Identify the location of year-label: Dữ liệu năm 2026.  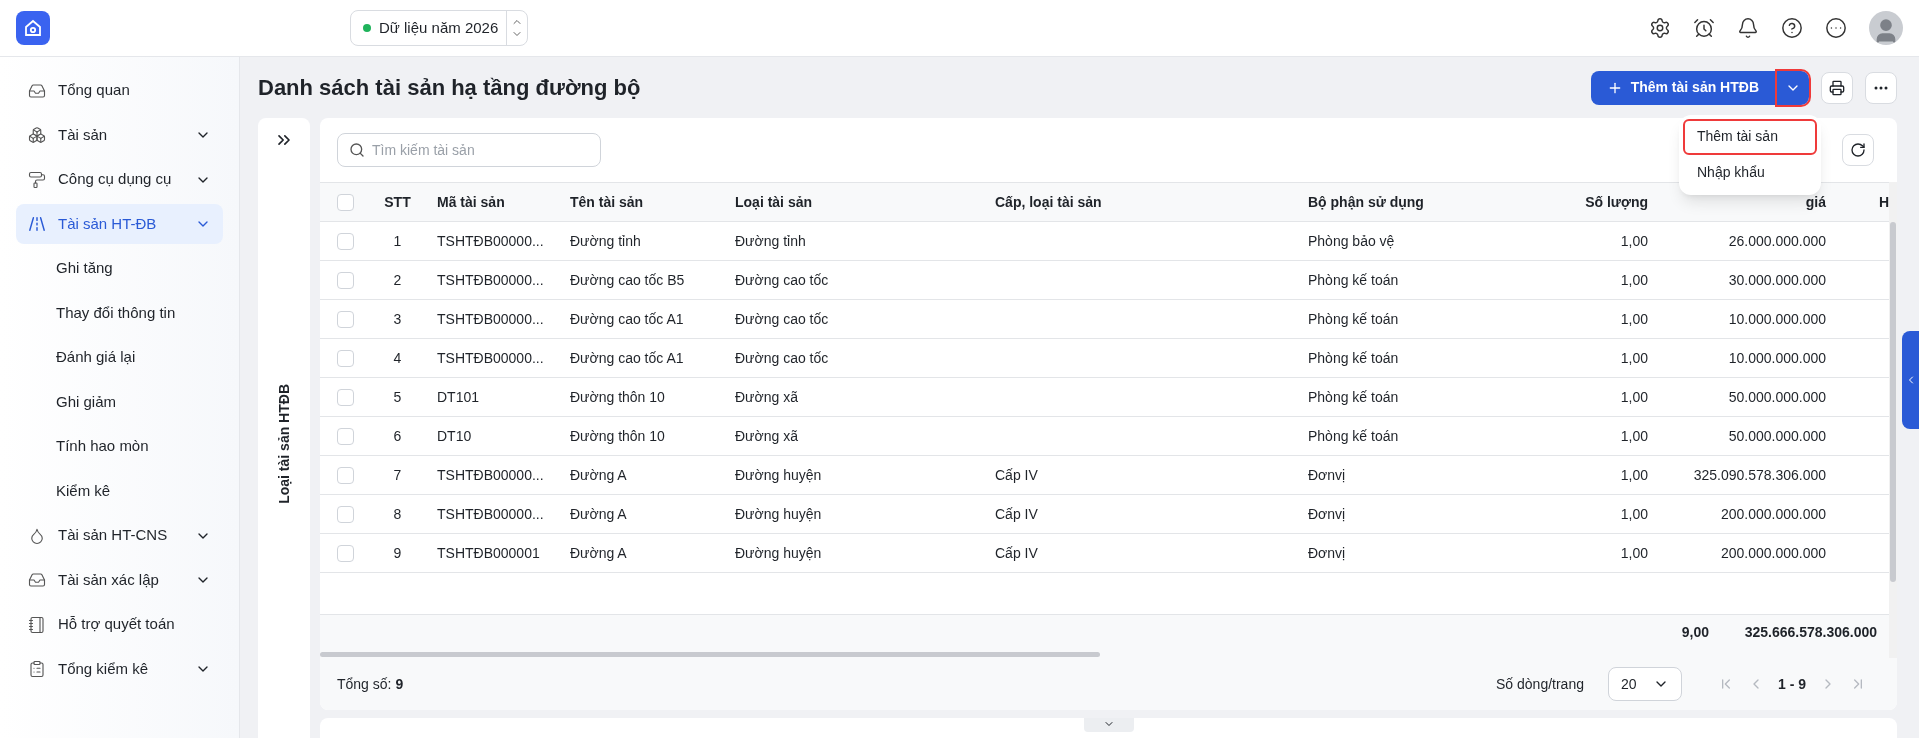
(439, 27).